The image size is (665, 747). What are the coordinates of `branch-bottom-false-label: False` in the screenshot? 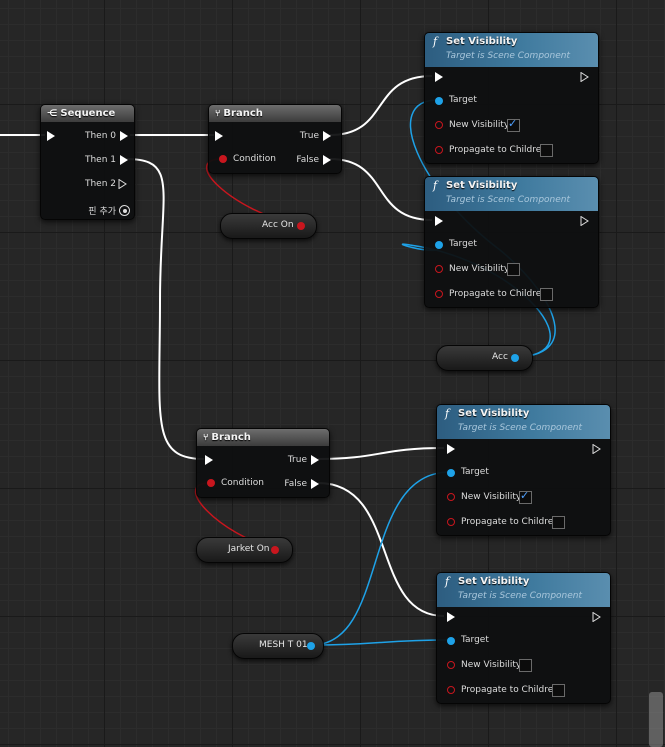 It's located at (295, 484).